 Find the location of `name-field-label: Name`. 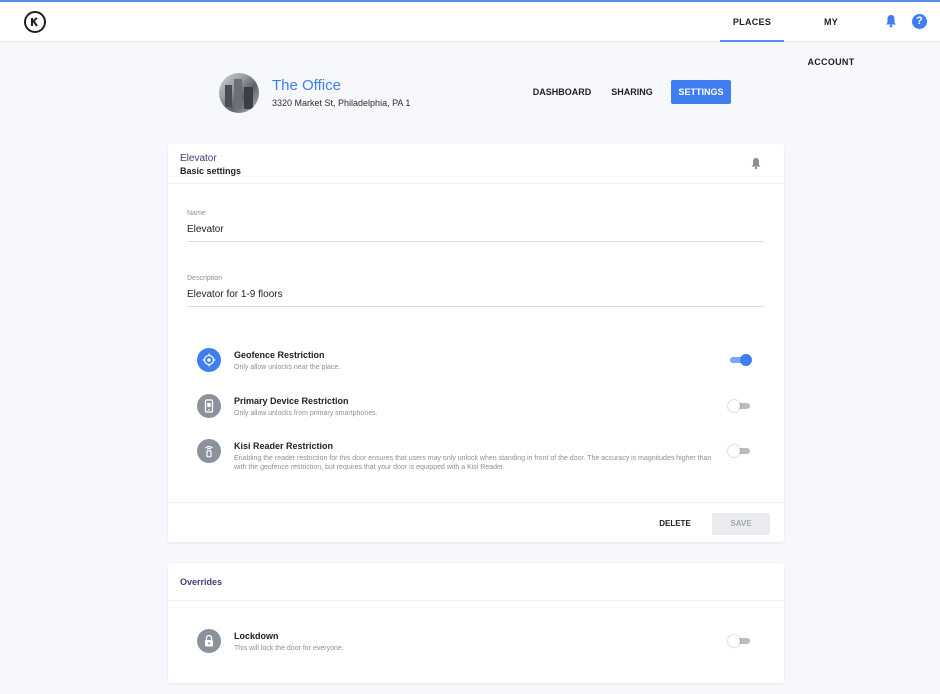

name-field-label: Name is located at coordinates (196, 213).